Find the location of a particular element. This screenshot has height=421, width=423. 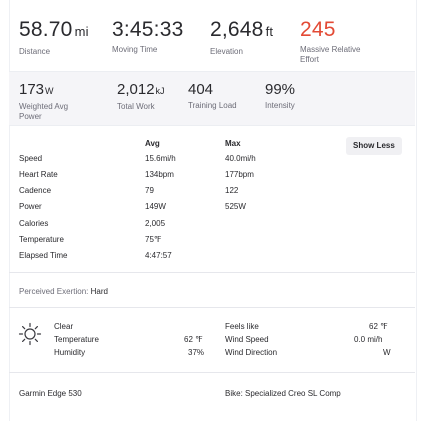

table-row: Heart Rate 134bpm 177bpm is located at coordinates (169, 176).